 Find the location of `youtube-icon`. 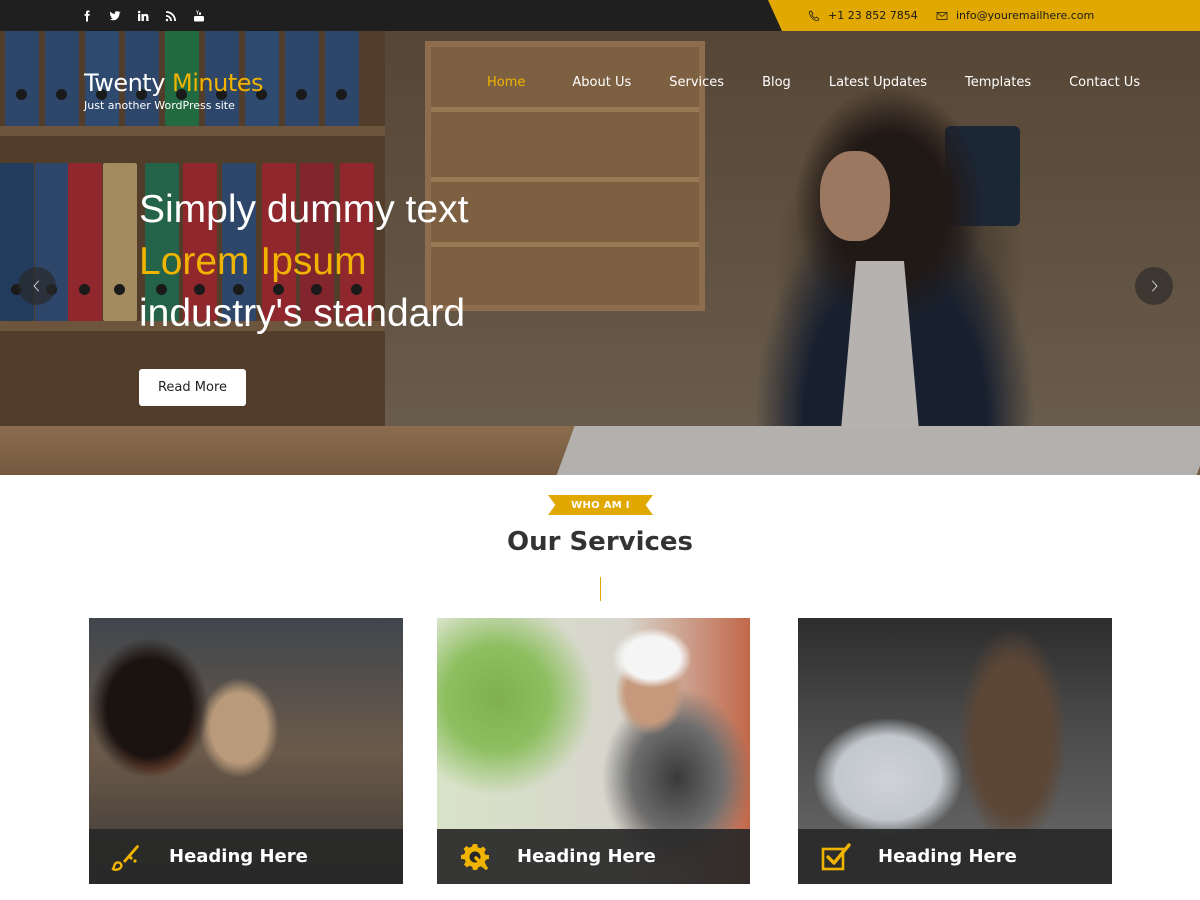

youtube-icon is located at coordinates (199, 16).